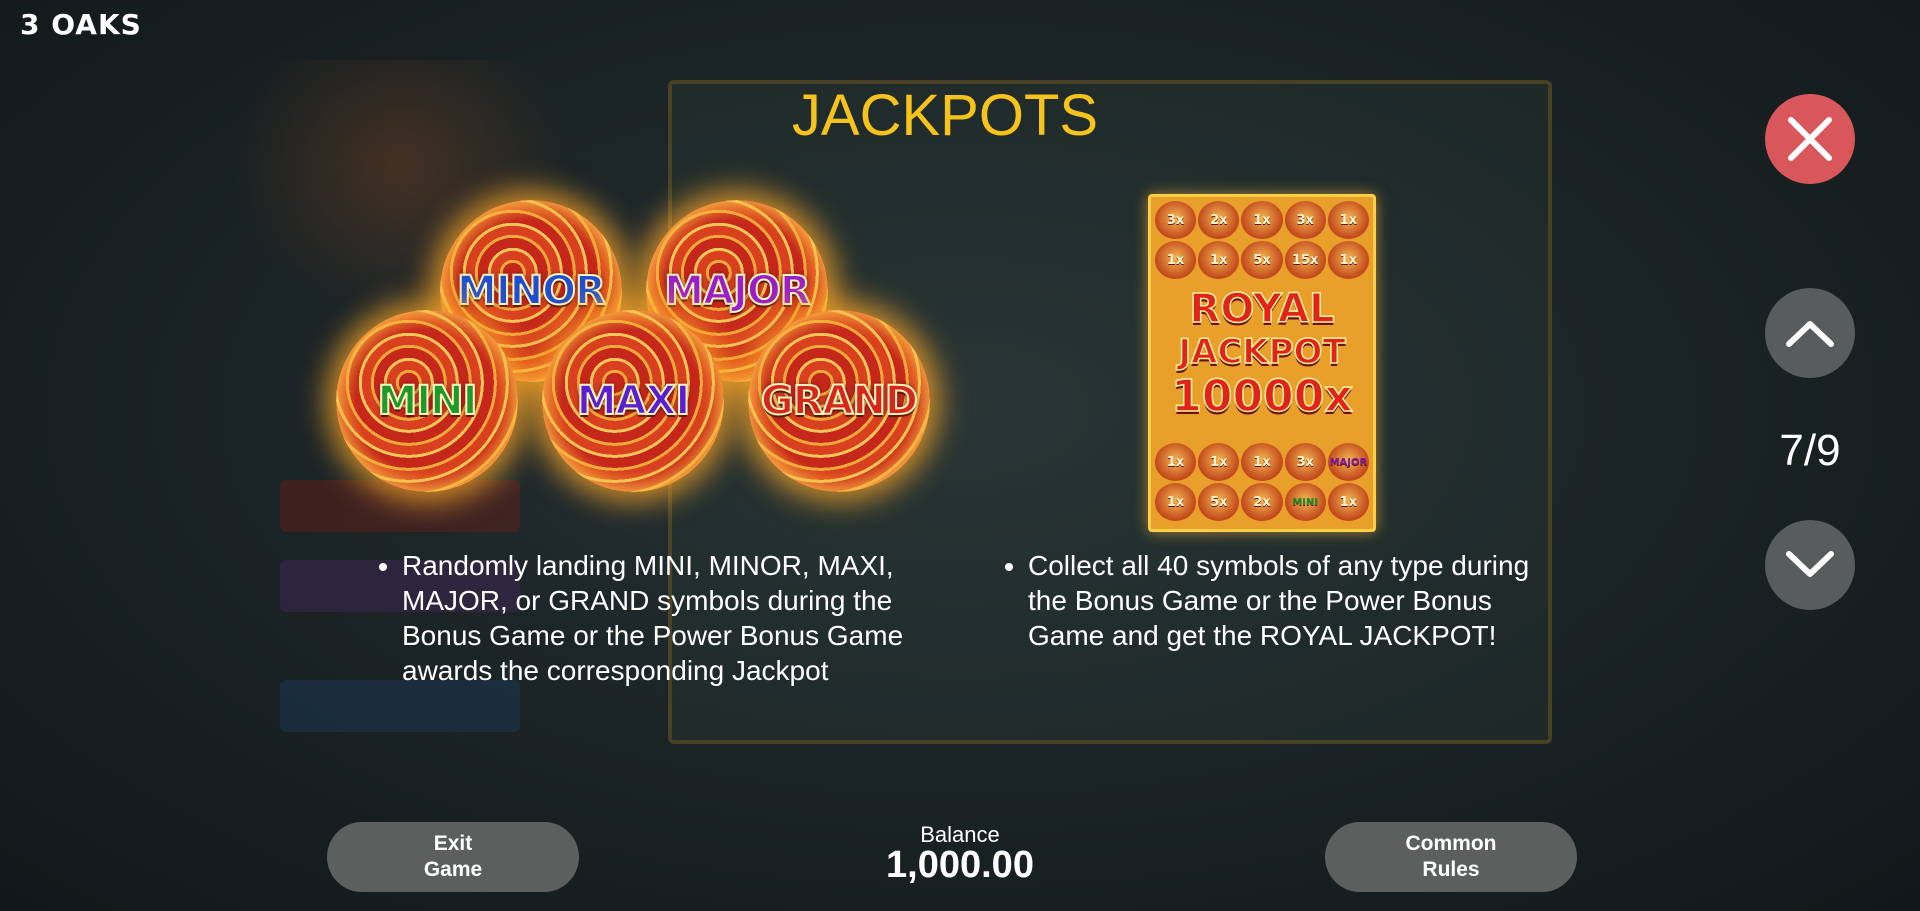  I want to click on royal-jackpot-text: ROYAL JACKPOT 10000x, so click(1262, 354).